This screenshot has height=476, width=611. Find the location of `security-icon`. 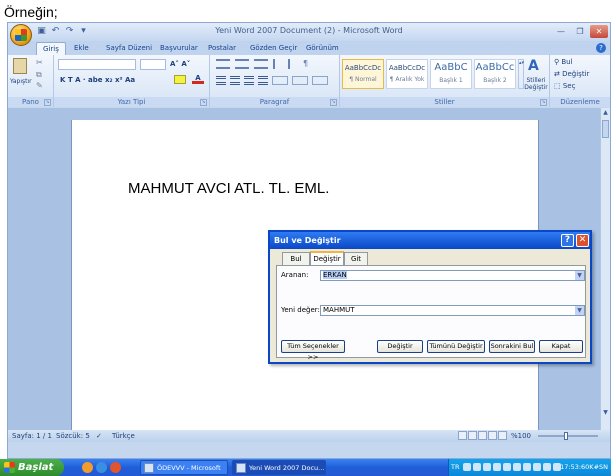

security-icon is located at coordinates (517, 467).